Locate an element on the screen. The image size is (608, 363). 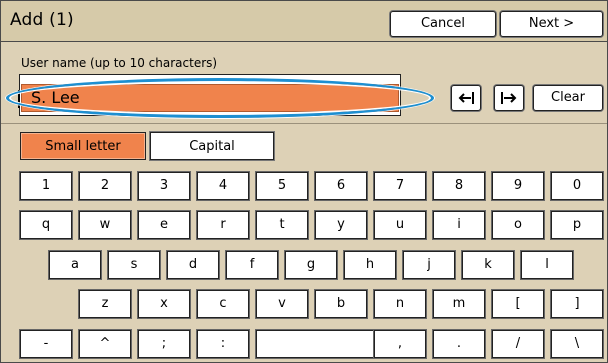
user-name-input: S. Lee is located at coordinates (210, 98).